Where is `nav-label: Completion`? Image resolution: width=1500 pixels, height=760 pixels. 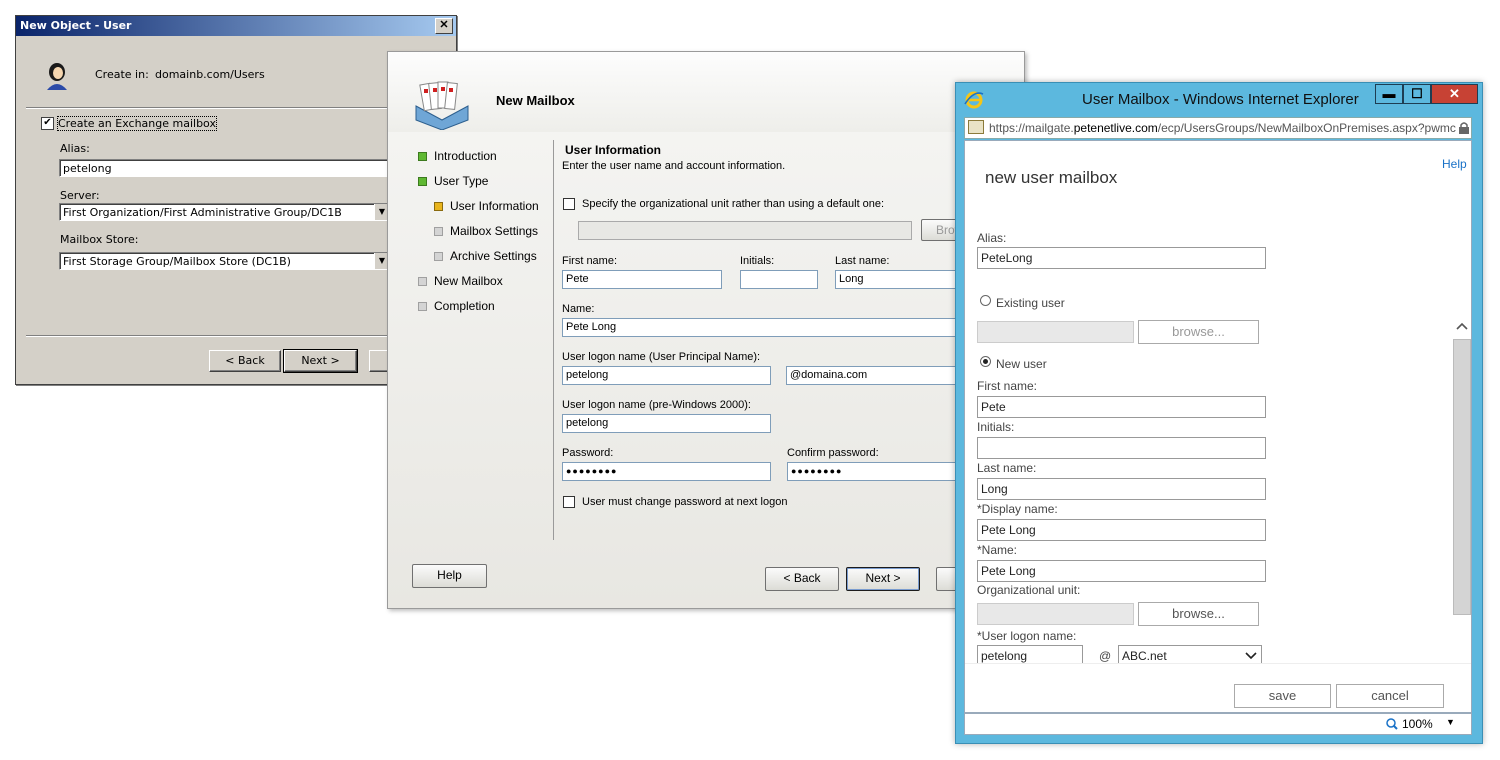
nav-label: Completion is located at coordinates (464, 306).